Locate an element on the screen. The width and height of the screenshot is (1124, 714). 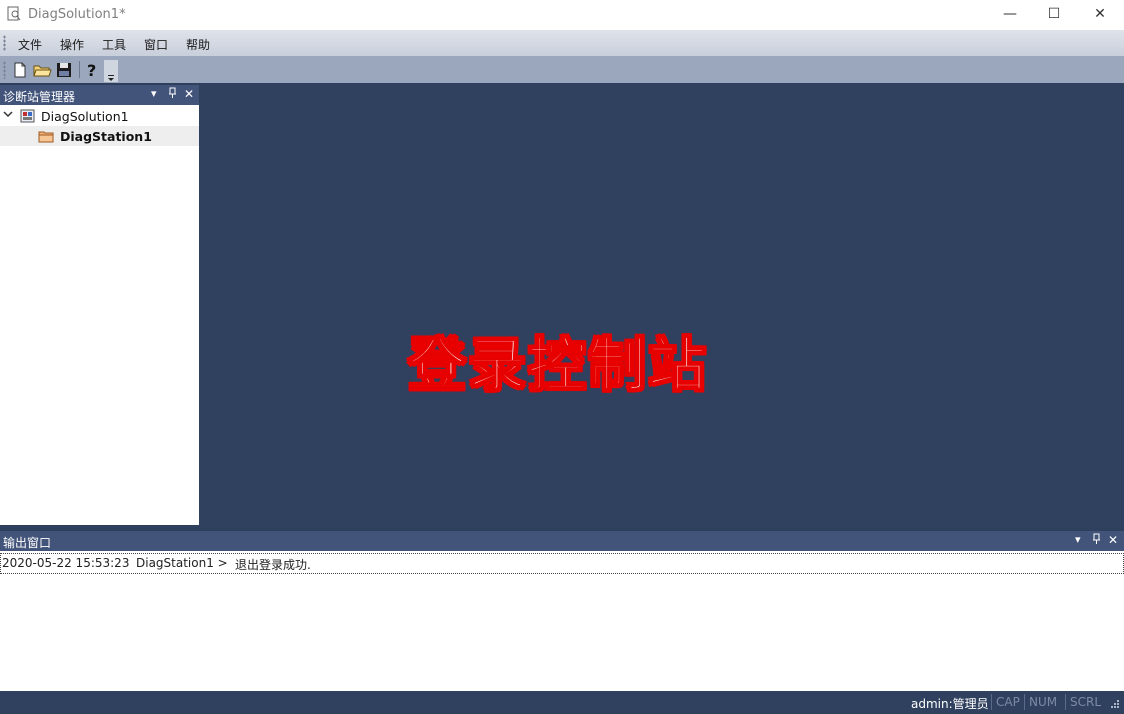
status-cap: CAP is located at coordinates (1008, 702).